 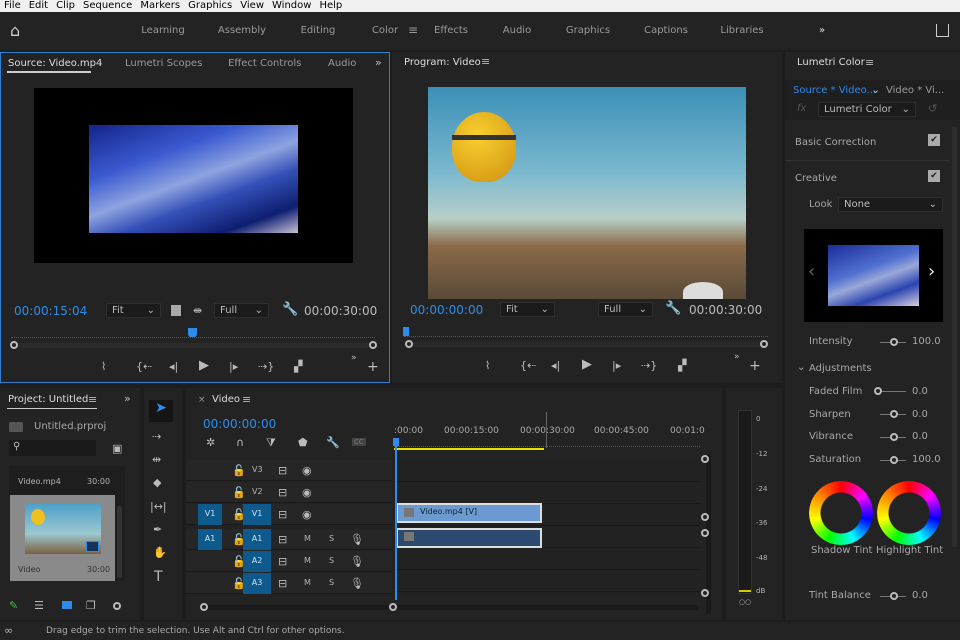 What do you see at coordinates (755, 366) in the screenshot?
I see `button-editor-icon: +` at bounding box center [755, 366].